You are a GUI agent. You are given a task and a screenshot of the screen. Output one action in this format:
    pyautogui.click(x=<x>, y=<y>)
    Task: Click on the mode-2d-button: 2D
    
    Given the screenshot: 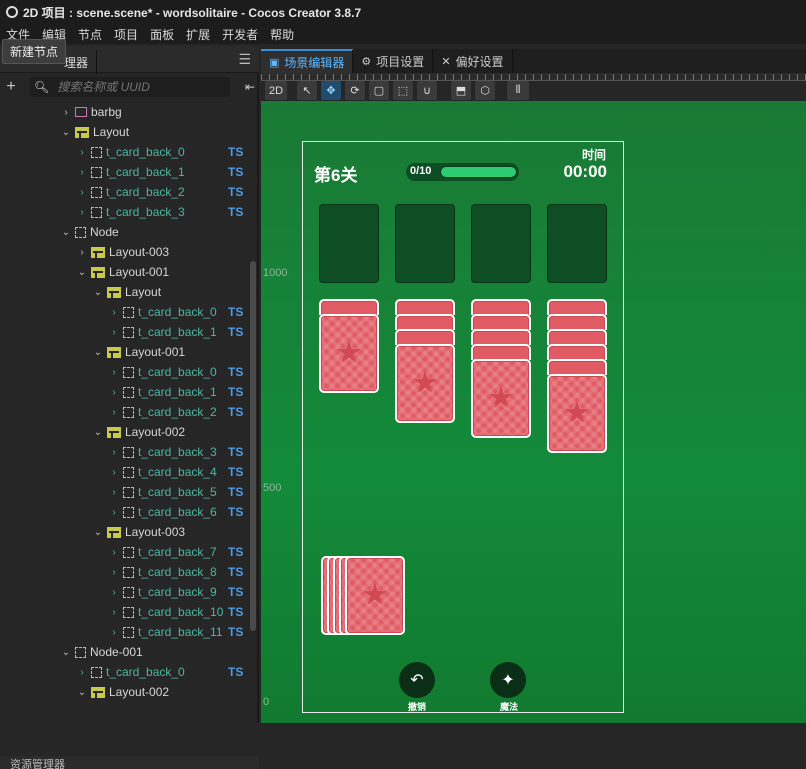 What is the action you would take?
    pyautogui.click(x=276, y=90)
    